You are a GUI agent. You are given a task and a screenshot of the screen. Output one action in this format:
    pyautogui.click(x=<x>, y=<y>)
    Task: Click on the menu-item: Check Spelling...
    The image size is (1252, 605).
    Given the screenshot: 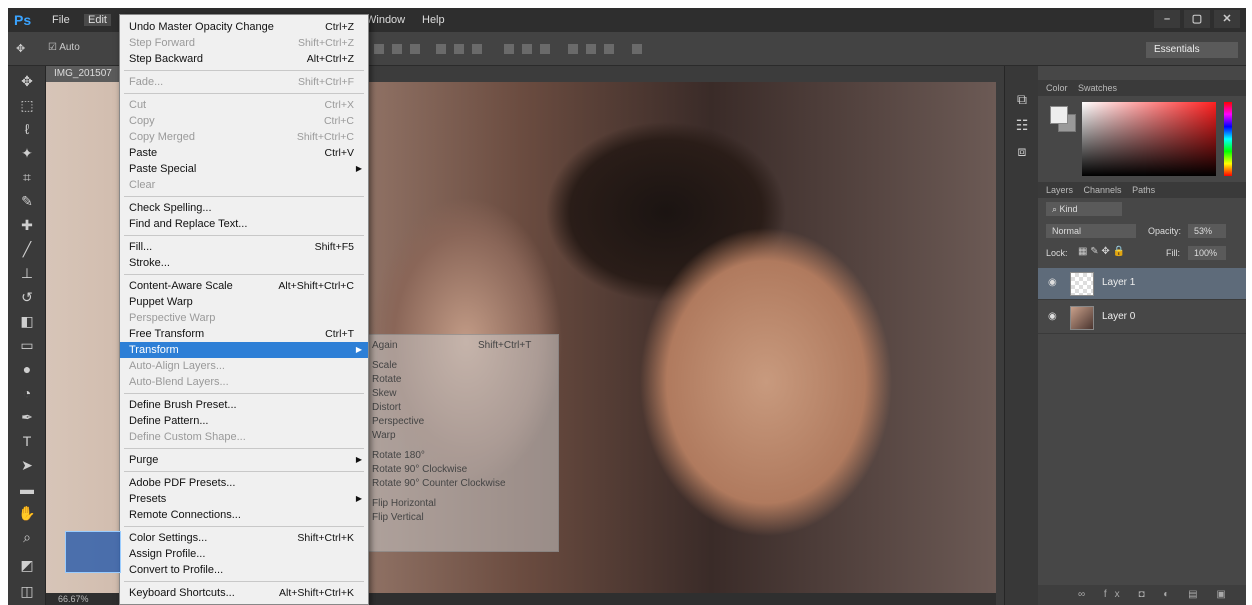 What is the action you would take?
    pyautogui.click(x=244, y=208)
    